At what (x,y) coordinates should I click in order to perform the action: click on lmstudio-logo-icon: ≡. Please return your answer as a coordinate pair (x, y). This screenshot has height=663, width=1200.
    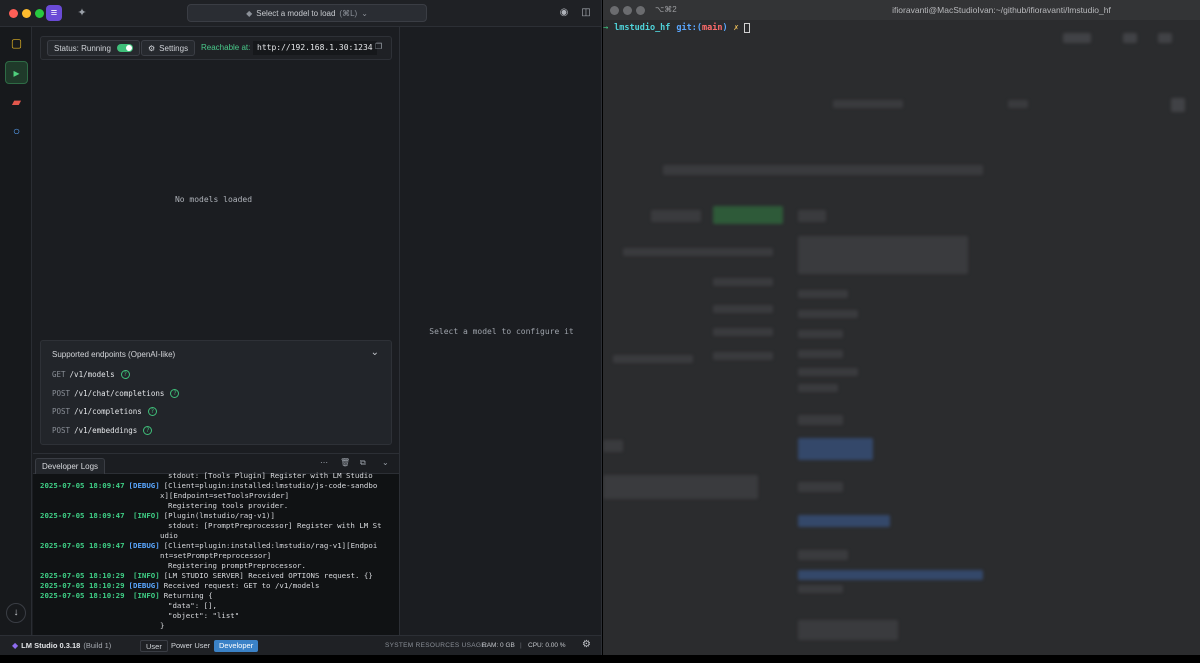
    Looking at the image, I should click on (54, 13).